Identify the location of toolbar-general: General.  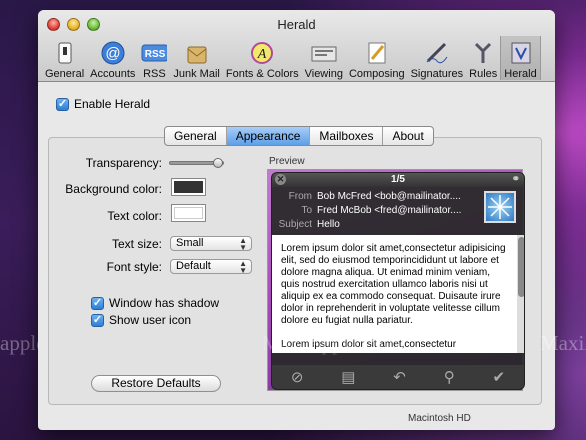
(64, 58).